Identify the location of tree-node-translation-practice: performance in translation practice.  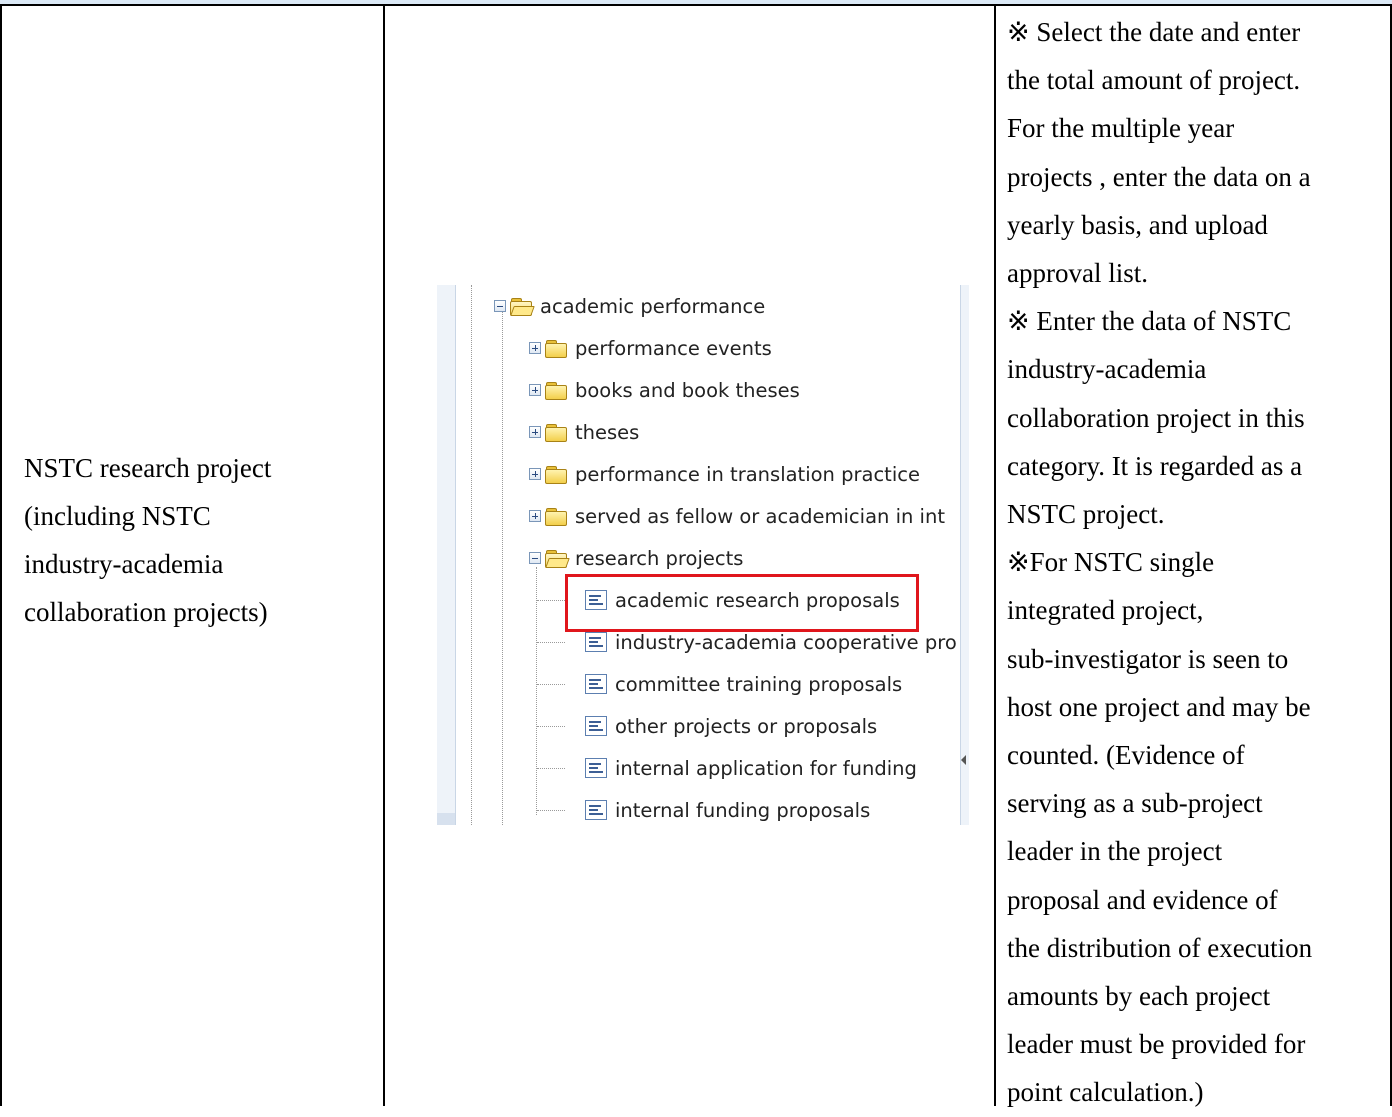
(724, 474).